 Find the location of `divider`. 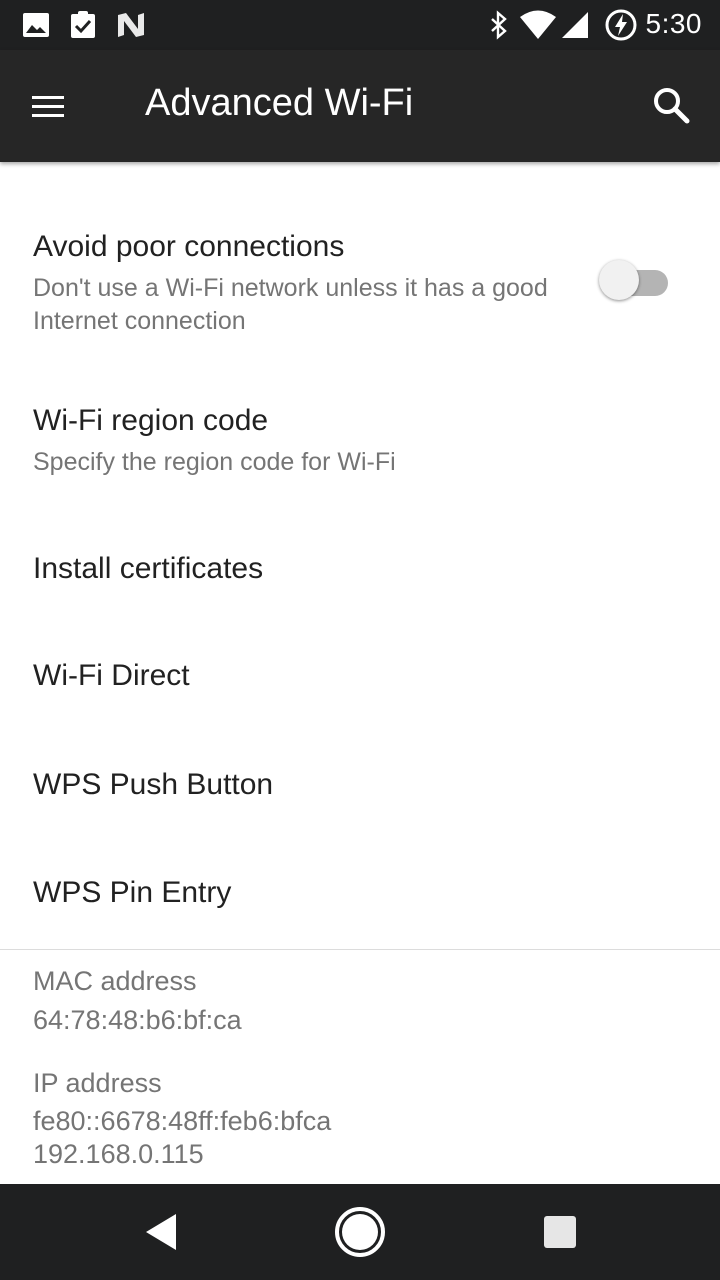

divider is located at coordinates (360, 949).